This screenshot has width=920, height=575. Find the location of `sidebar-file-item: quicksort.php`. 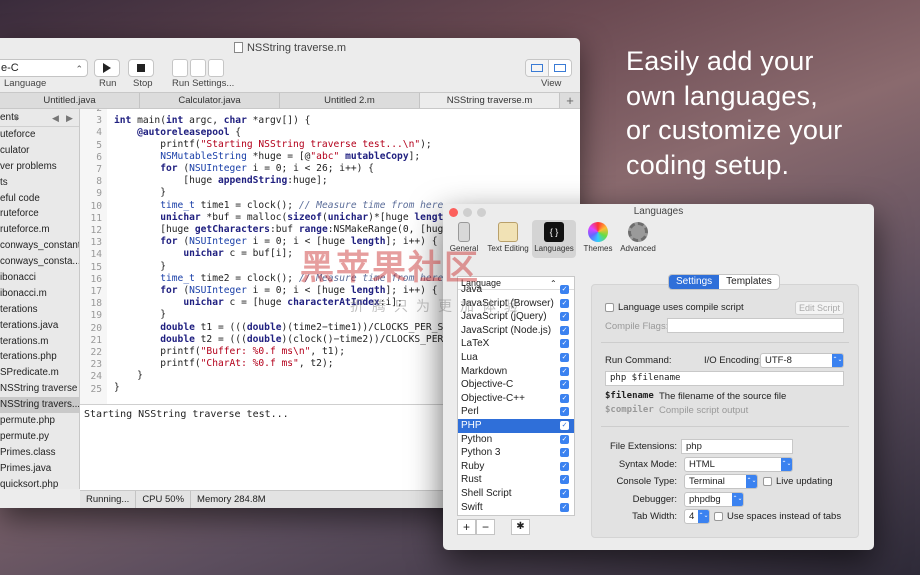

sidebar-file-item: quicksort.php is located at coordinates (39, 483).